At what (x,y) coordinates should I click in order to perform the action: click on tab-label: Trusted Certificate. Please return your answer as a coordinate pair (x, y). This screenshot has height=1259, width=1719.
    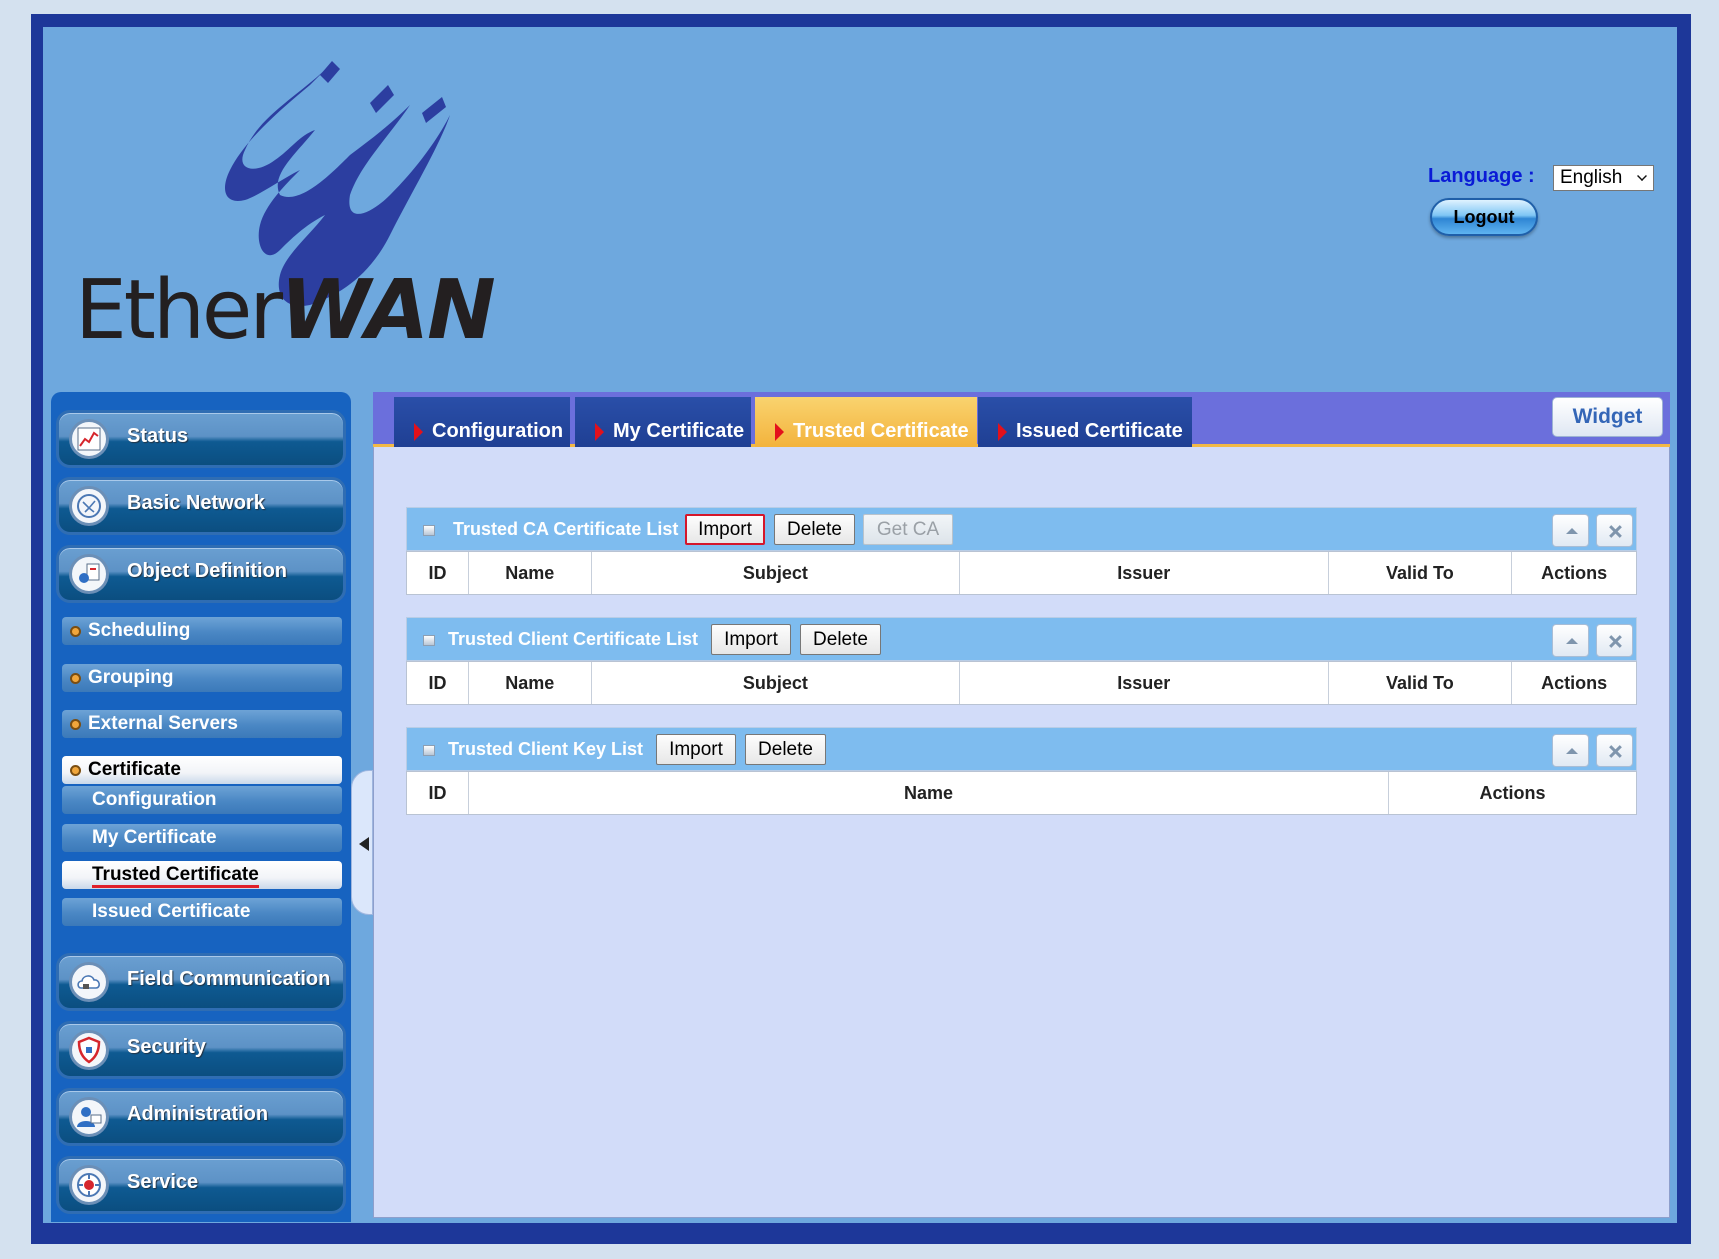
    Looking at the image, I should click on (881, 431).